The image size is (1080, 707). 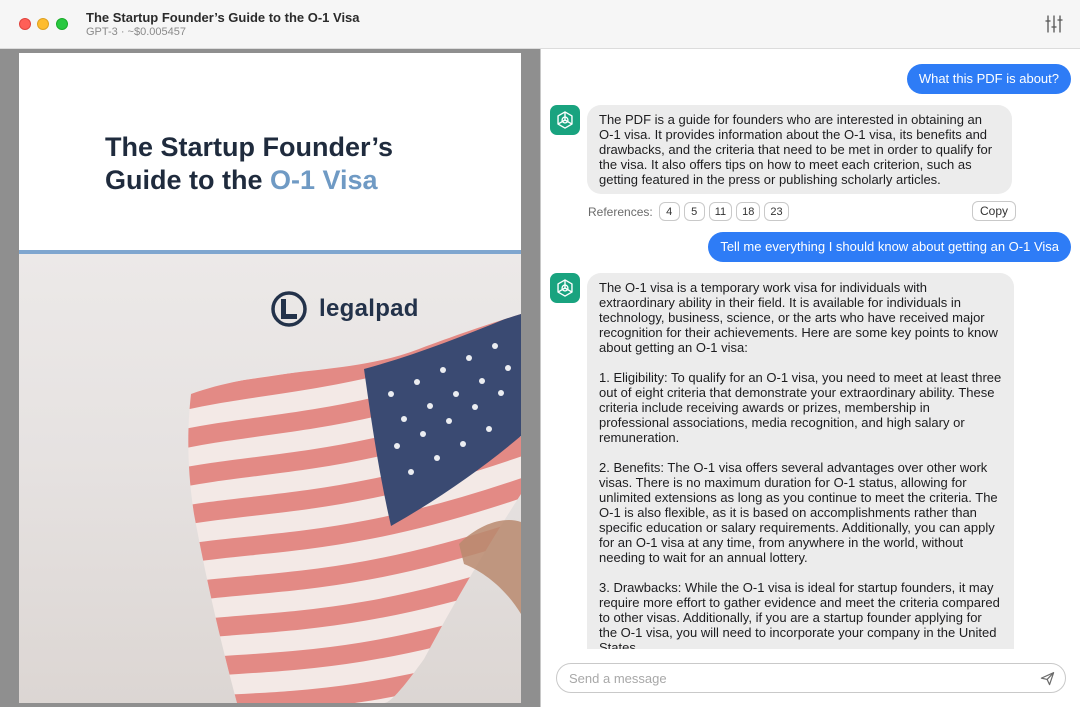 What do you see at coordinates (249, 147) in the screenshot?
I see `pdf-title-line-1: The Startup Founder’s` at bounding box center [249, 147].